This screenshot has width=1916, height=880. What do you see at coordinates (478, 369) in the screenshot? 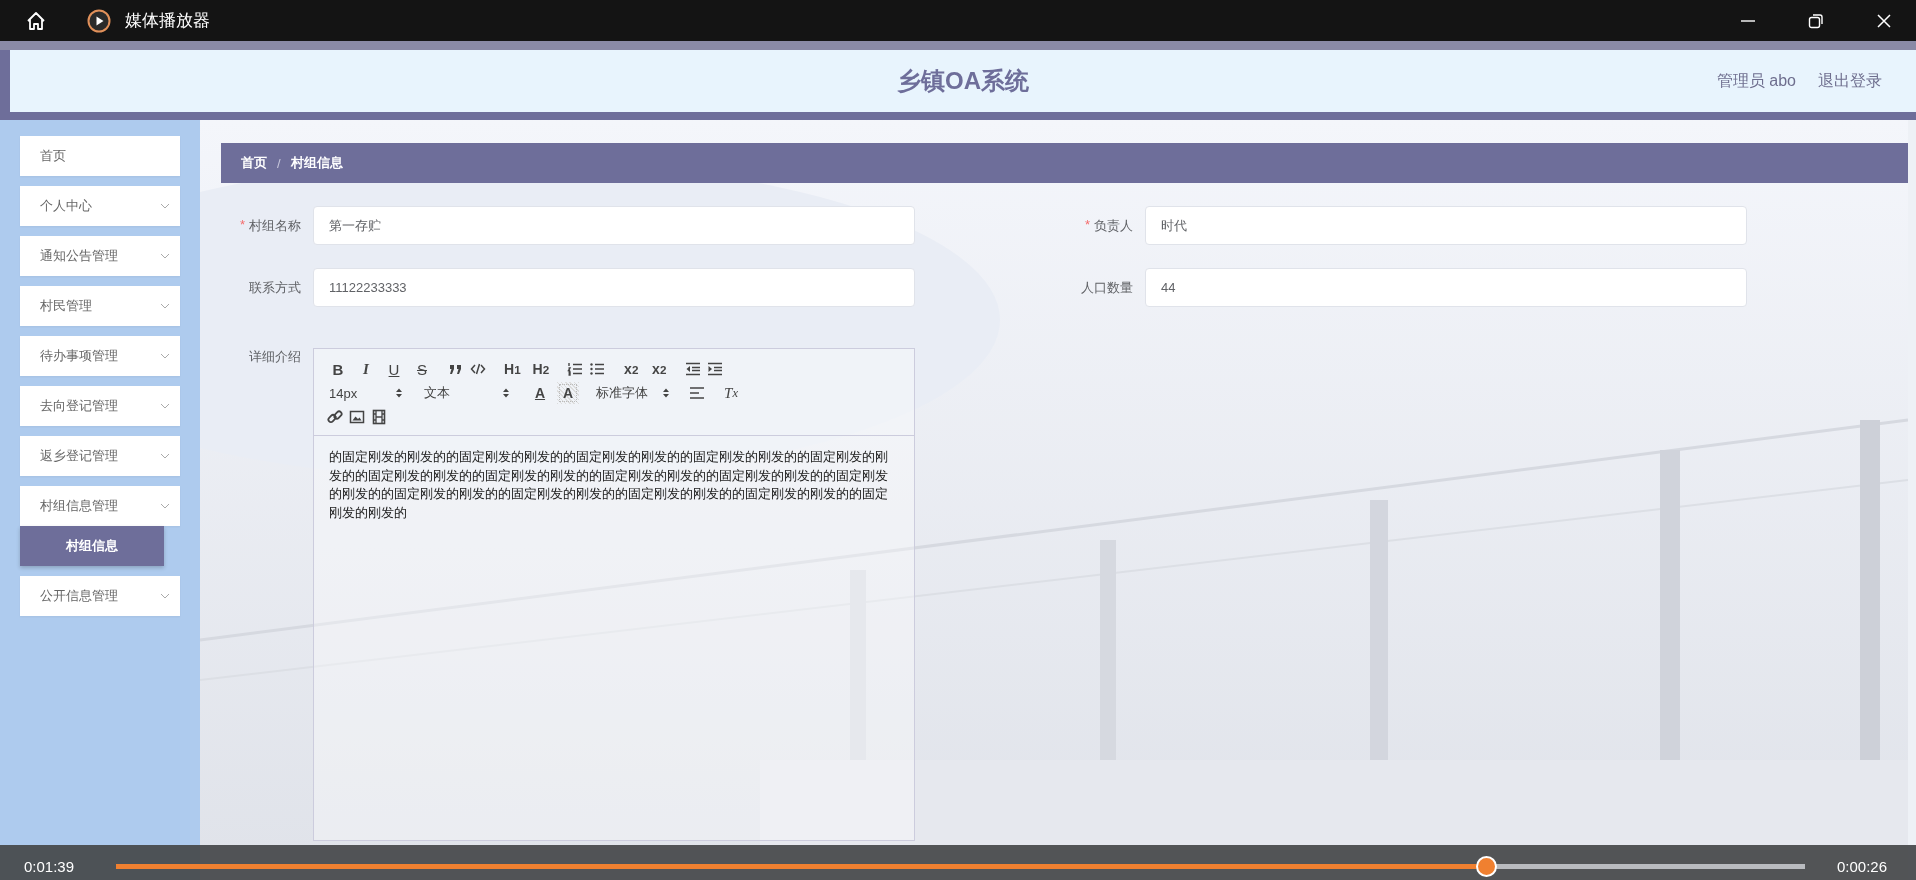
I see `code-icon` at bounding box center [478, 369].